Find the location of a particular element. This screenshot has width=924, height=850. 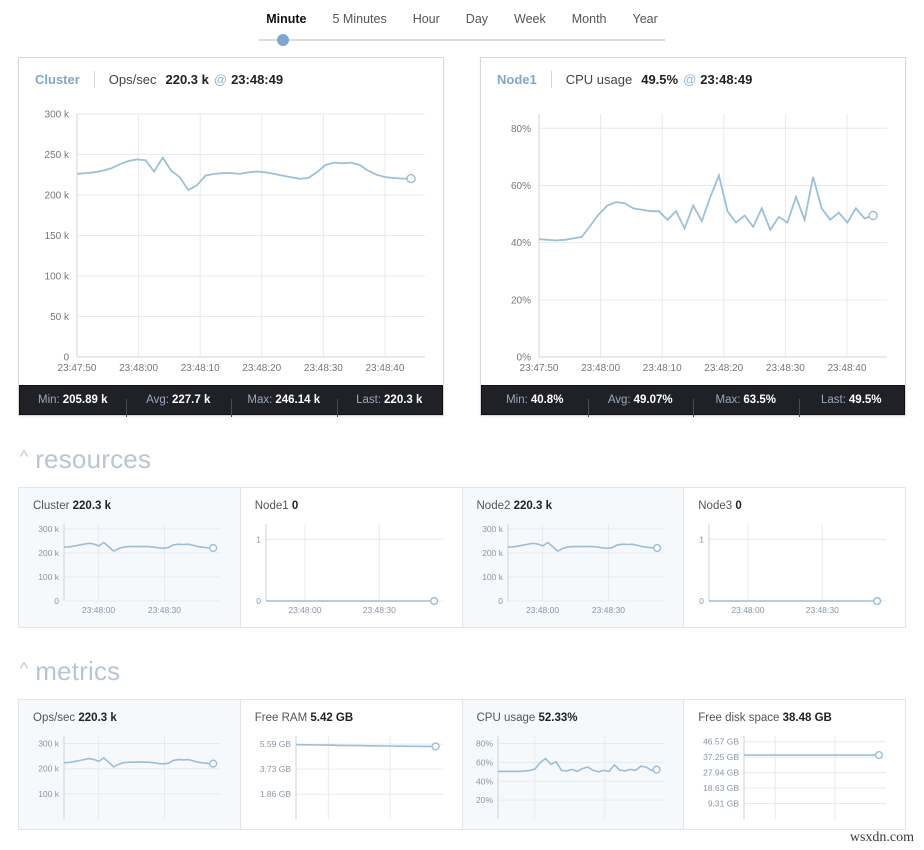

stat-label: Last: is located at coordinates (369, 400).